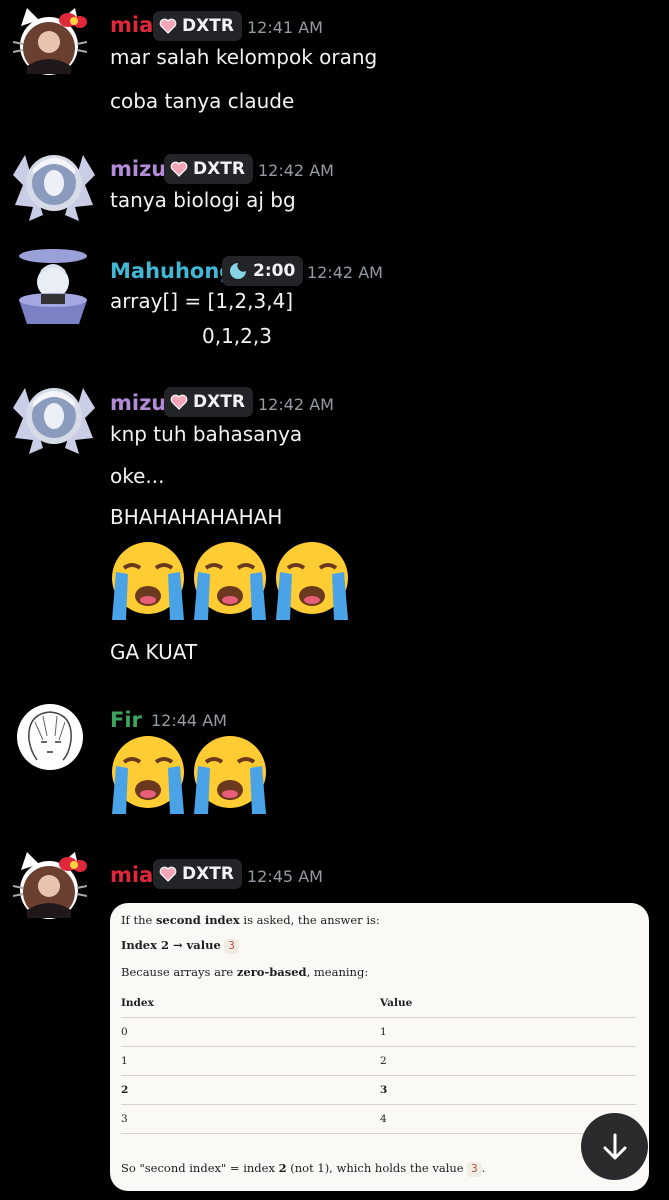 The width and height of the screenshot is (669, 1200). What do you see at coordinates (137, 1003) in the screenshot?
I see `table-header-index: Index` at bounding box center [137, 1003].